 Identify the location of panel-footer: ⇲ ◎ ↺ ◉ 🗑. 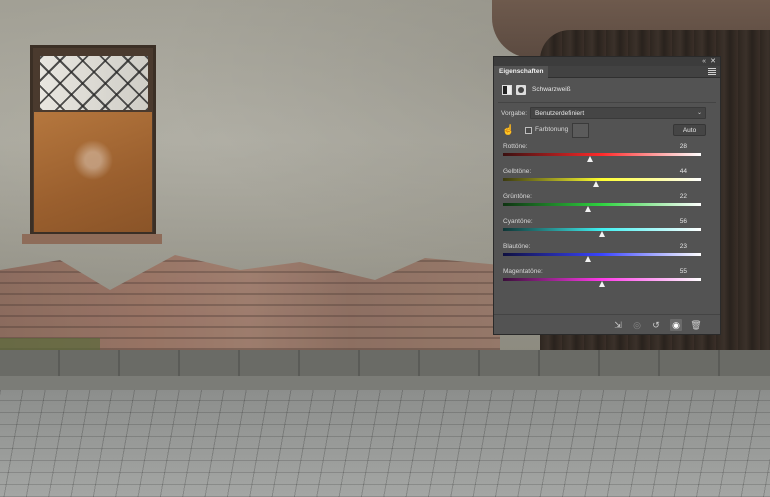
(607, 324).